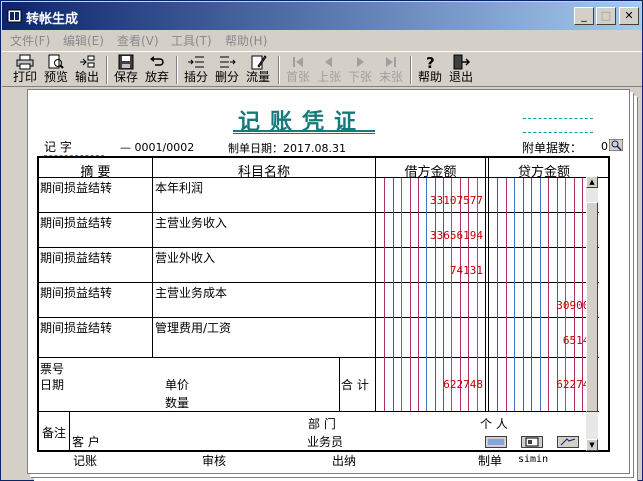 This screenshot has width=643, height=481. I want to click on export-button: 输出, so click(87, 70).